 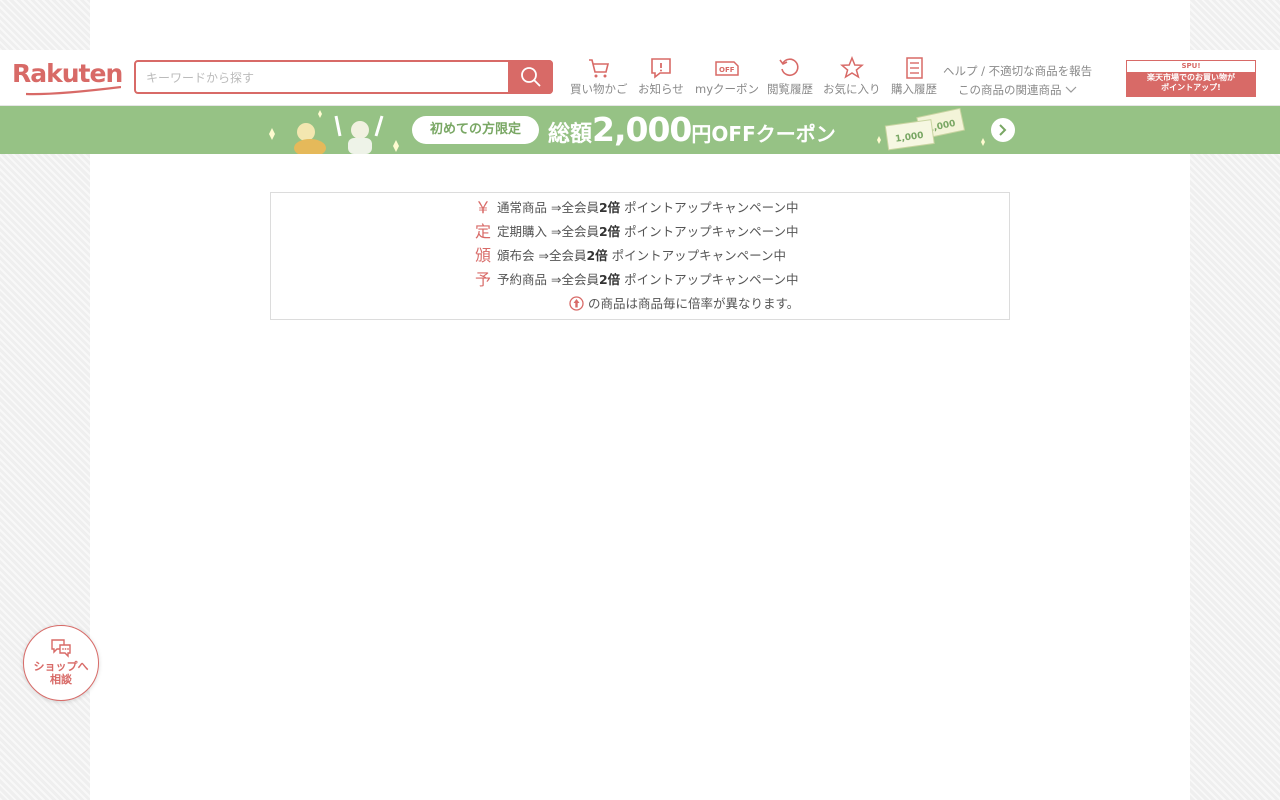 What do you see at coordinates (570, 134) in the screenshot?
I see `coupon-prefix: 総額` at bounding box center [570, 134].